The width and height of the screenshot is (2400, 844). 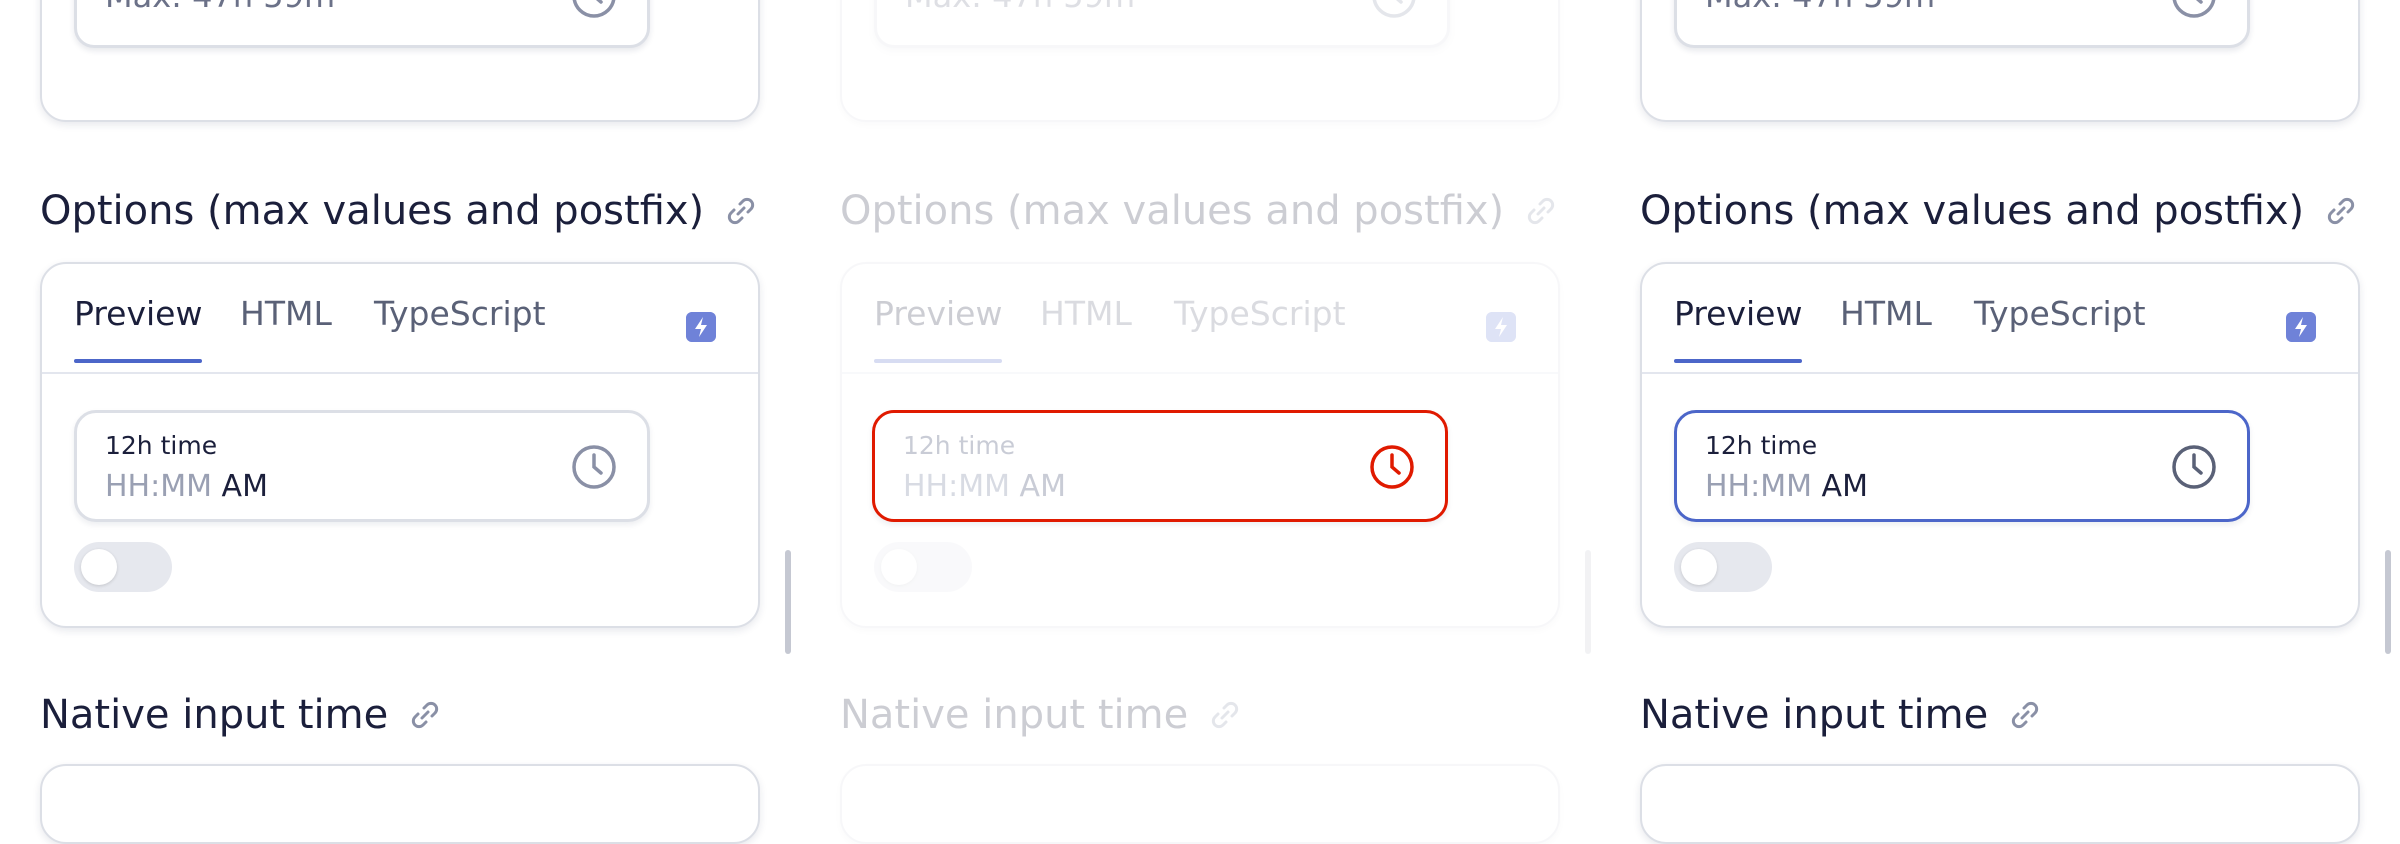 What do you see at coordinates (1160, 466) in the screenshot?
I see `time-input-12h-invalid: 12h time HH:MM AM` at bounding box center [1160, 466].